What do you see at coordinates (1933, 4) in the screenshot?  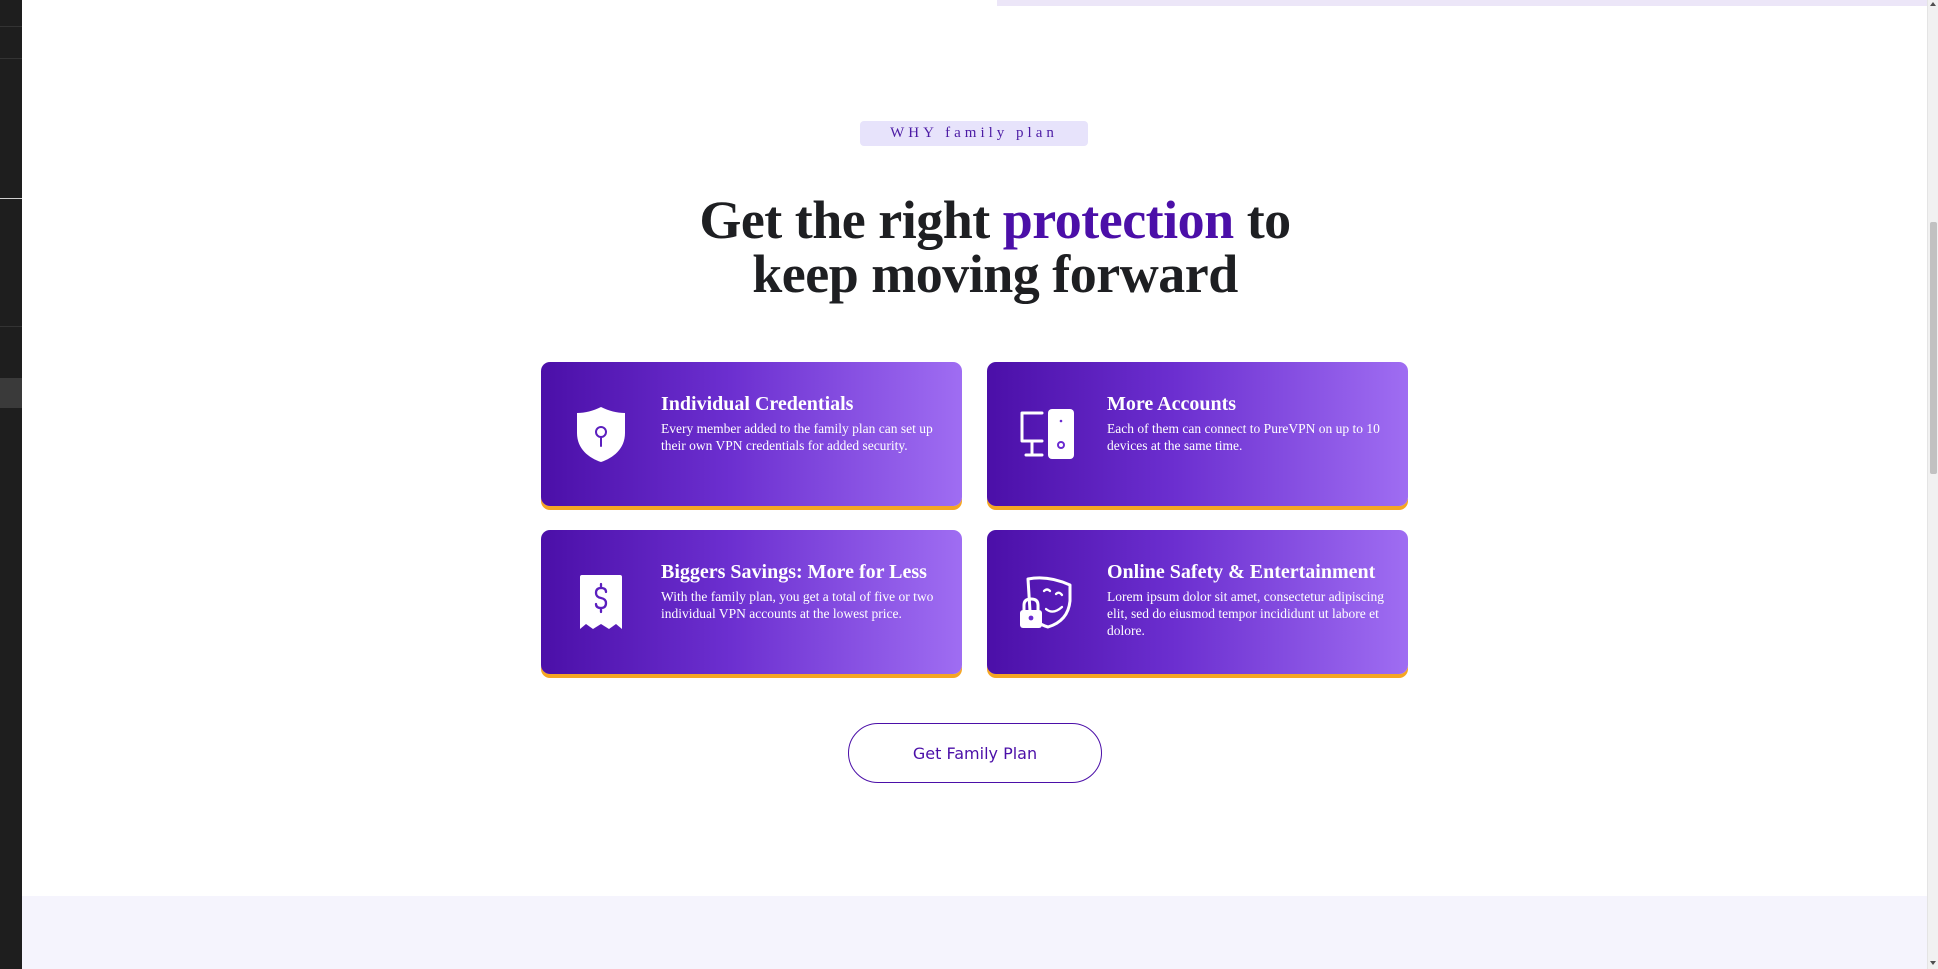 I see `scroll-up-arrow-icon` at bounding box center [1933, 4].